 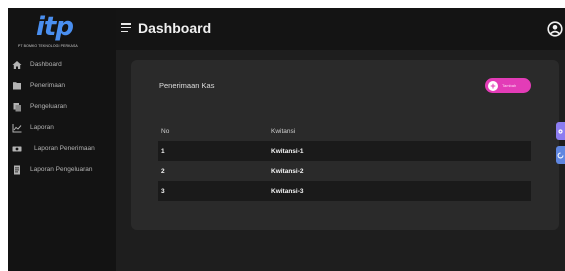 What do you see at coordinates (163, 191) in the screenshot?
I see `row-no: 3` at bounding box center [163, 191].